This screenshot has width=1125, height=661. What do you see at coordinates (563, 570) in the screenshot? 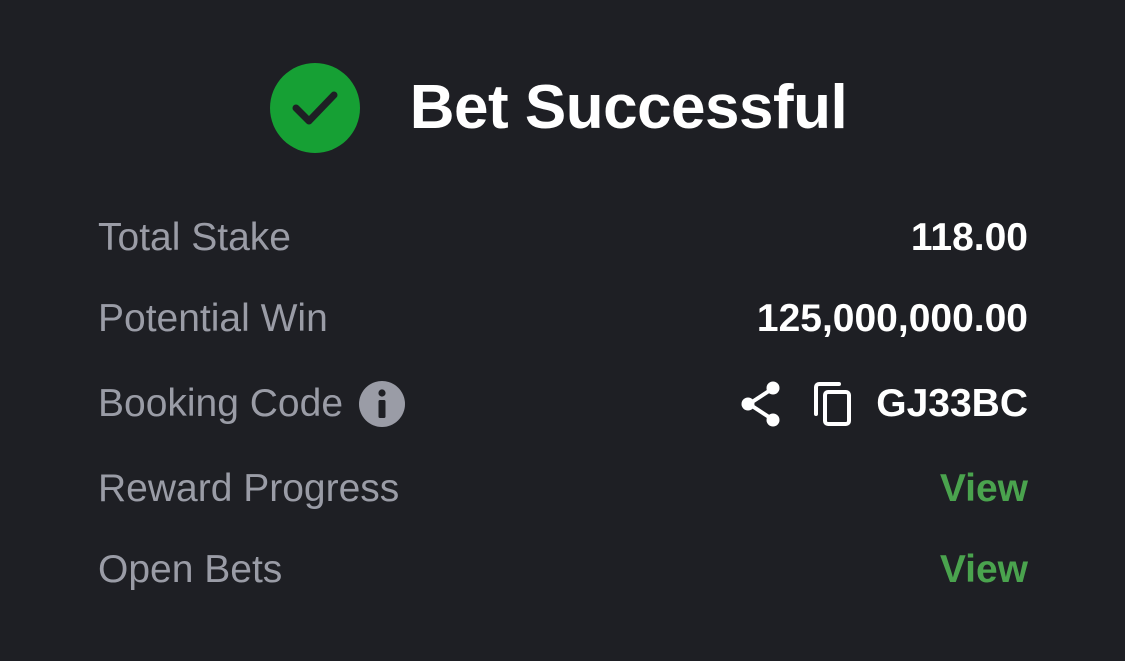
I see `open-bets-row: Open Bets View` at bounding box center [563, 570].